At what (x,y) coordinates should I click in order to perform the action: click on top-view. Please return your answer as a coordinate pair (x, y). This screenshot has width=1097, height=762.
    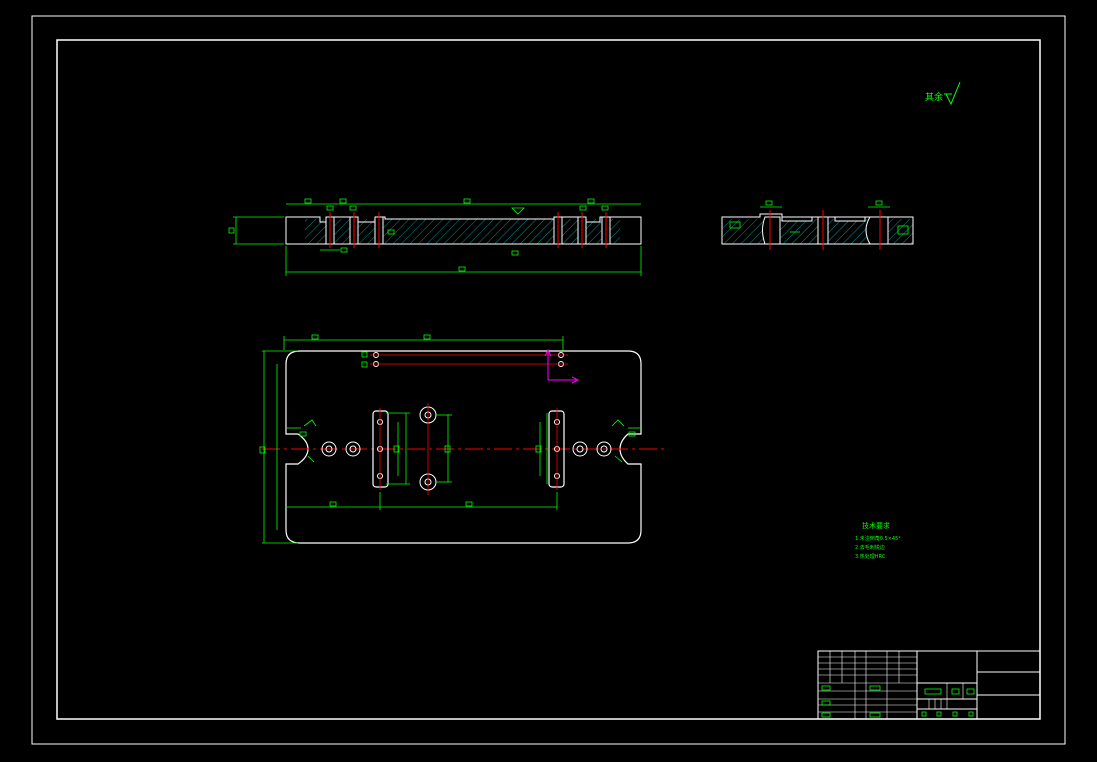
    Looking at the image, I should click on (462, 439).